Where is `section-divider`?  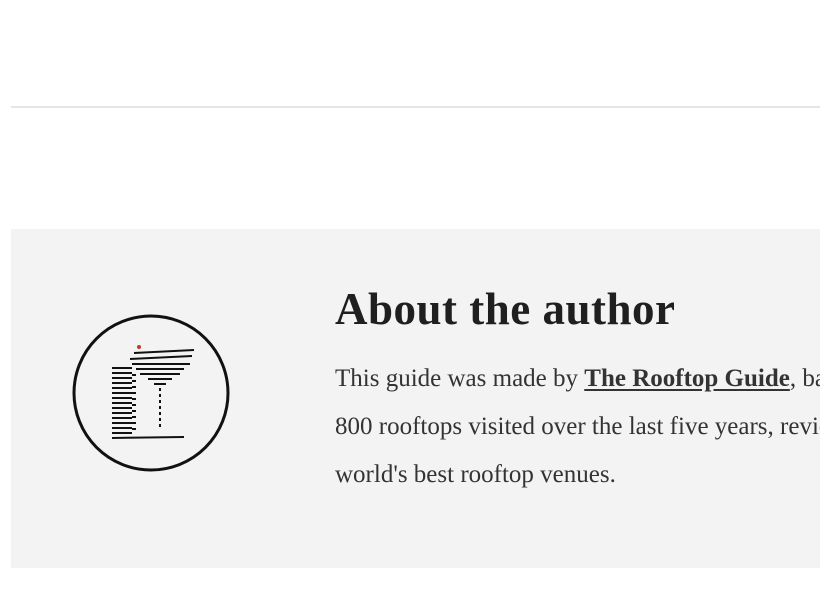 section-divider is located at coordinates (415, 107).